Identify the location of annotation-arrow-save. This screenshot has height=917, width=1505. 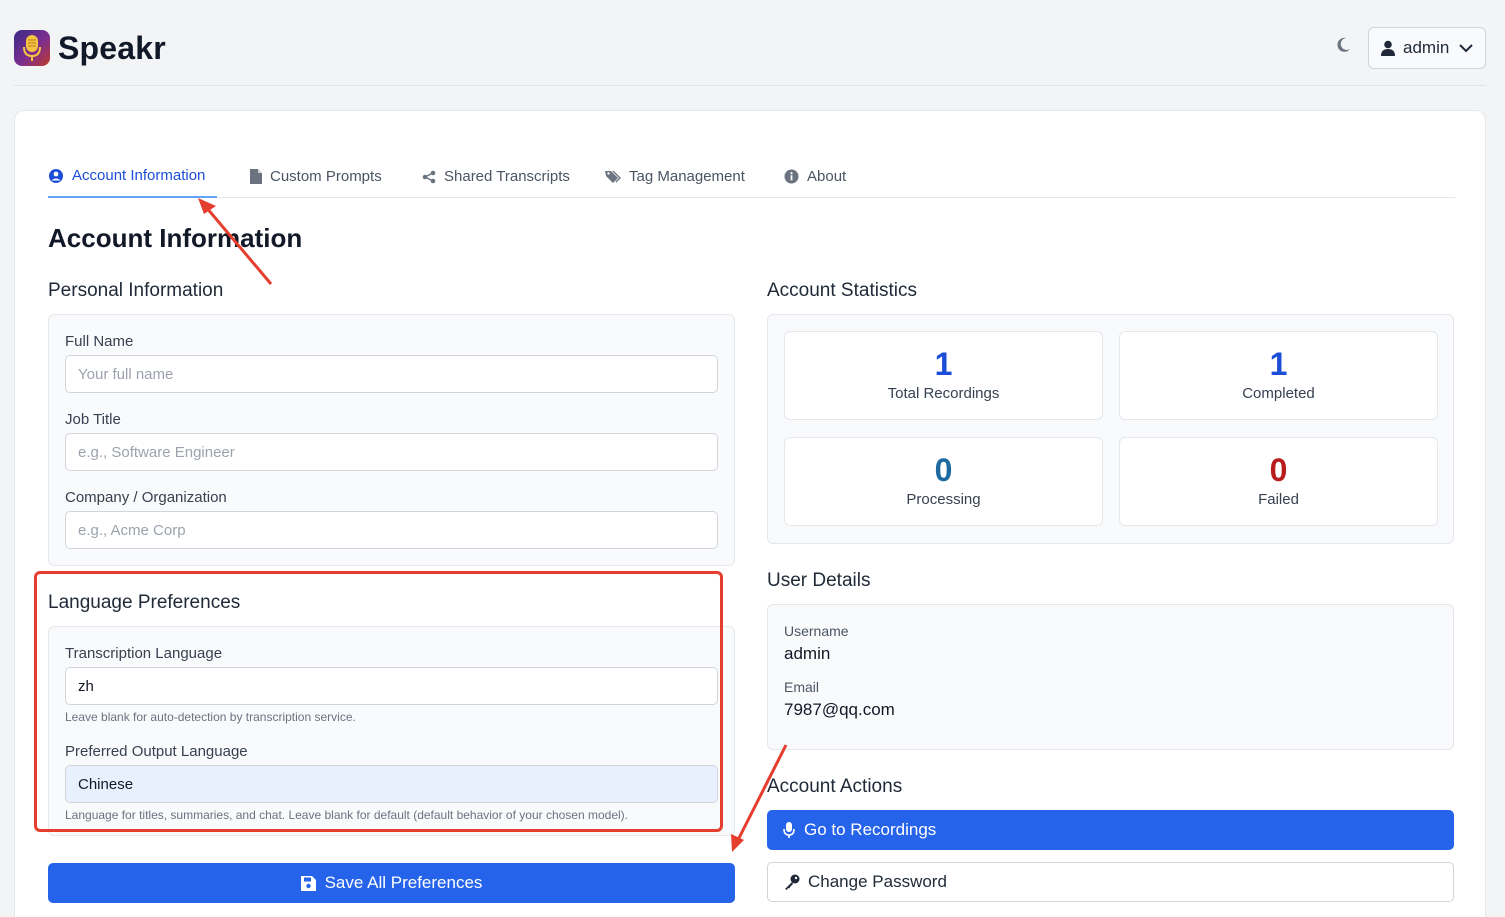
(759, 798).